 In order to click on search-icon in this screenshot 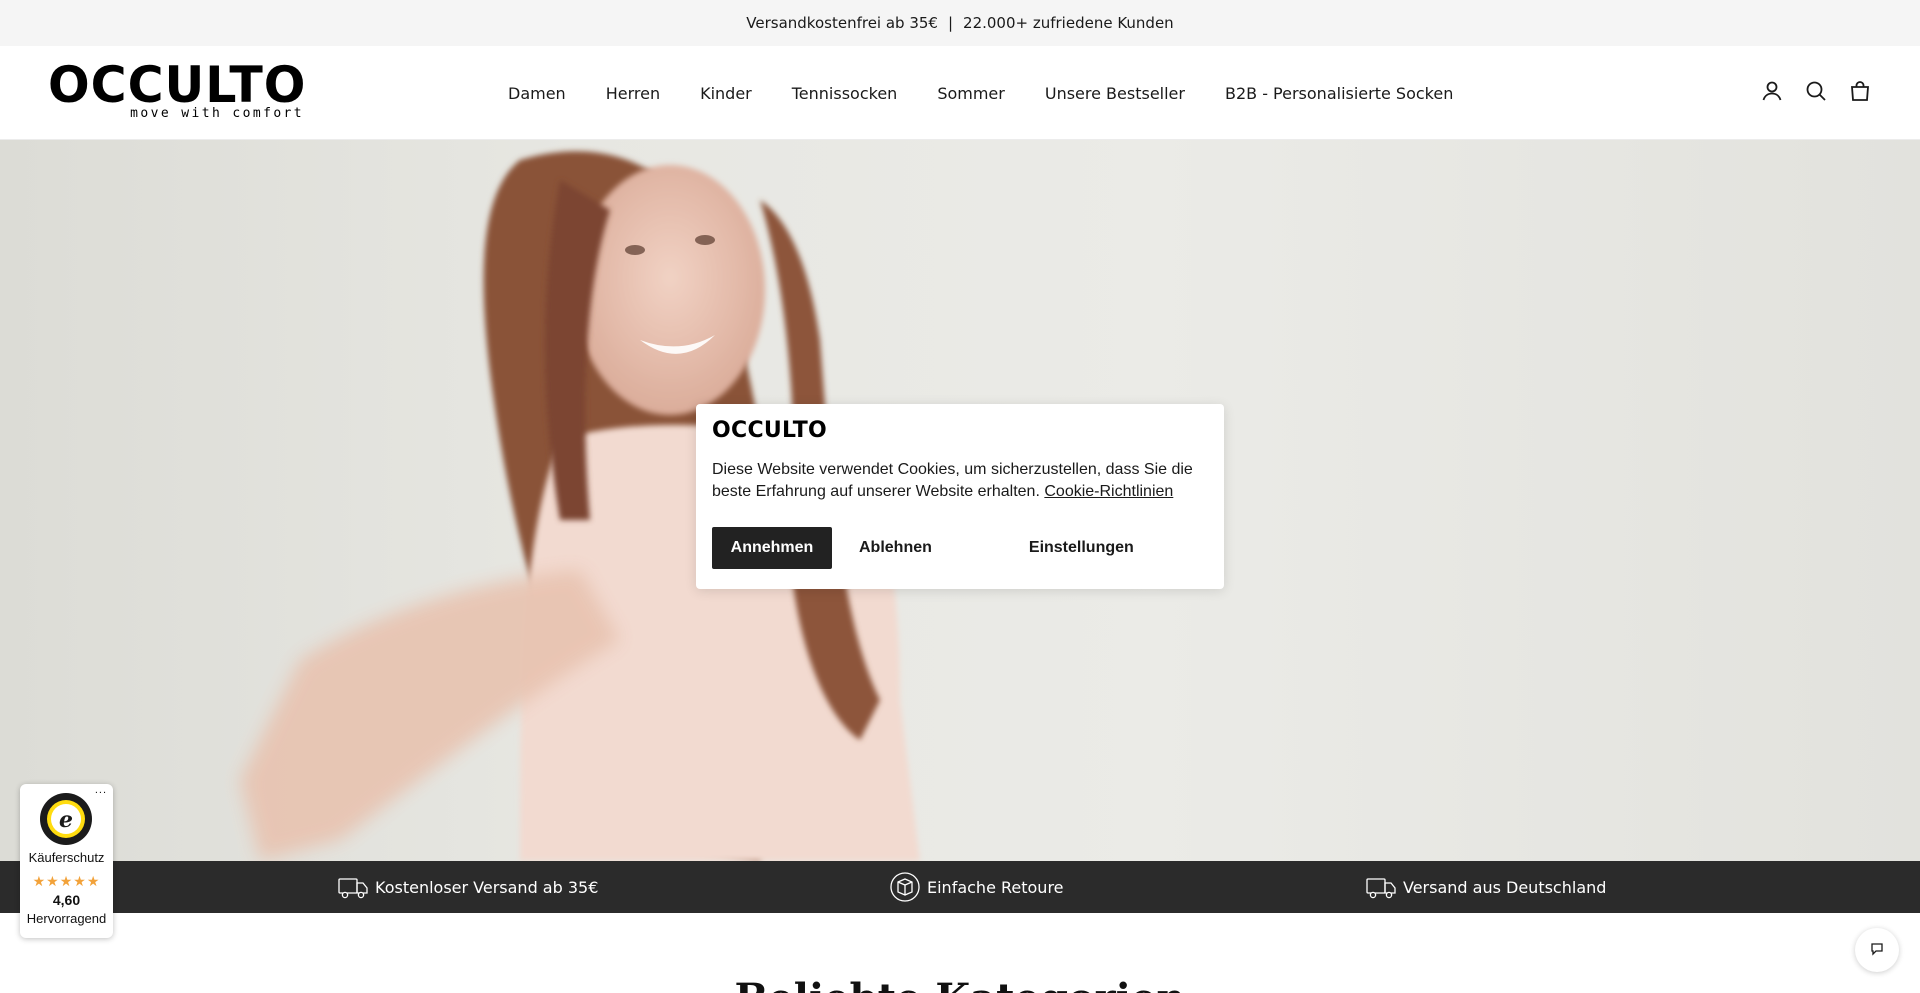, I will do `click(1816, 91)`.